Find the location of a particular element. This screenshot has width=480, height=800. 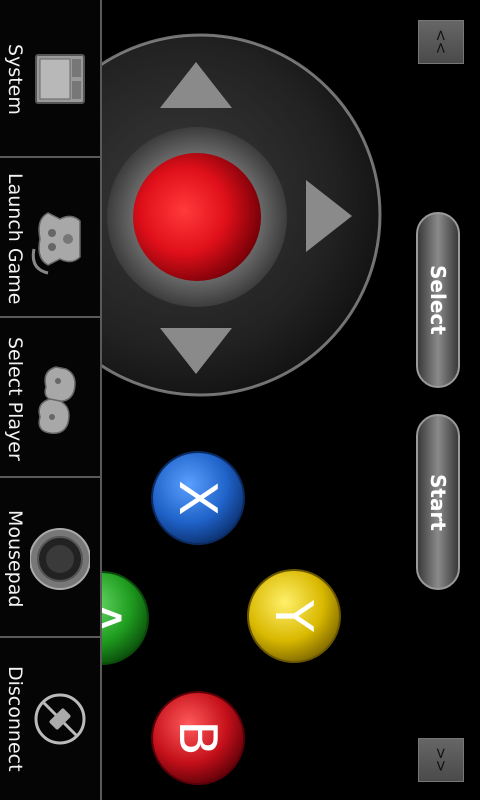

sidebar-item-label: Launch Game is located at coordinates (15, 239).